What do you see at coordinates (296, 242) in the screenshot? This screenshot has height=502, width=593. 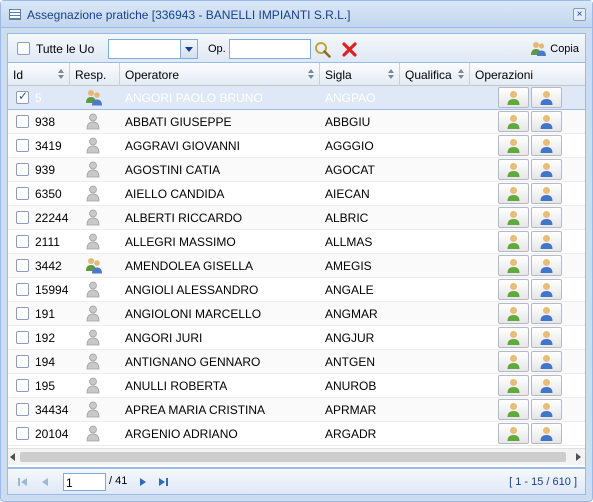 I see `table-row: 2111 ALLEGRI MASSIMO ALLMAS` at bounding box center [296, 242].